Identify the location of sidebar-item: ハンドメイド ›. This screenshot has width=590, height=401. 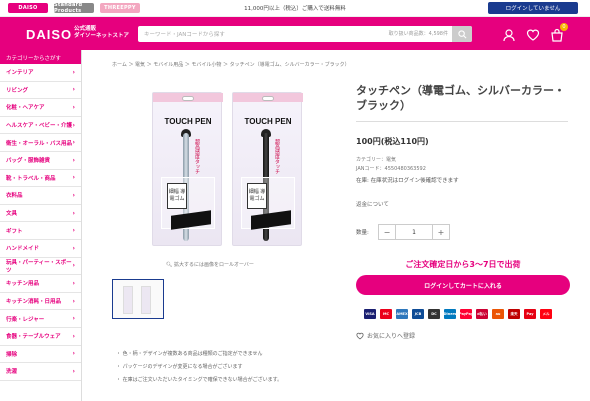
(40, 249).